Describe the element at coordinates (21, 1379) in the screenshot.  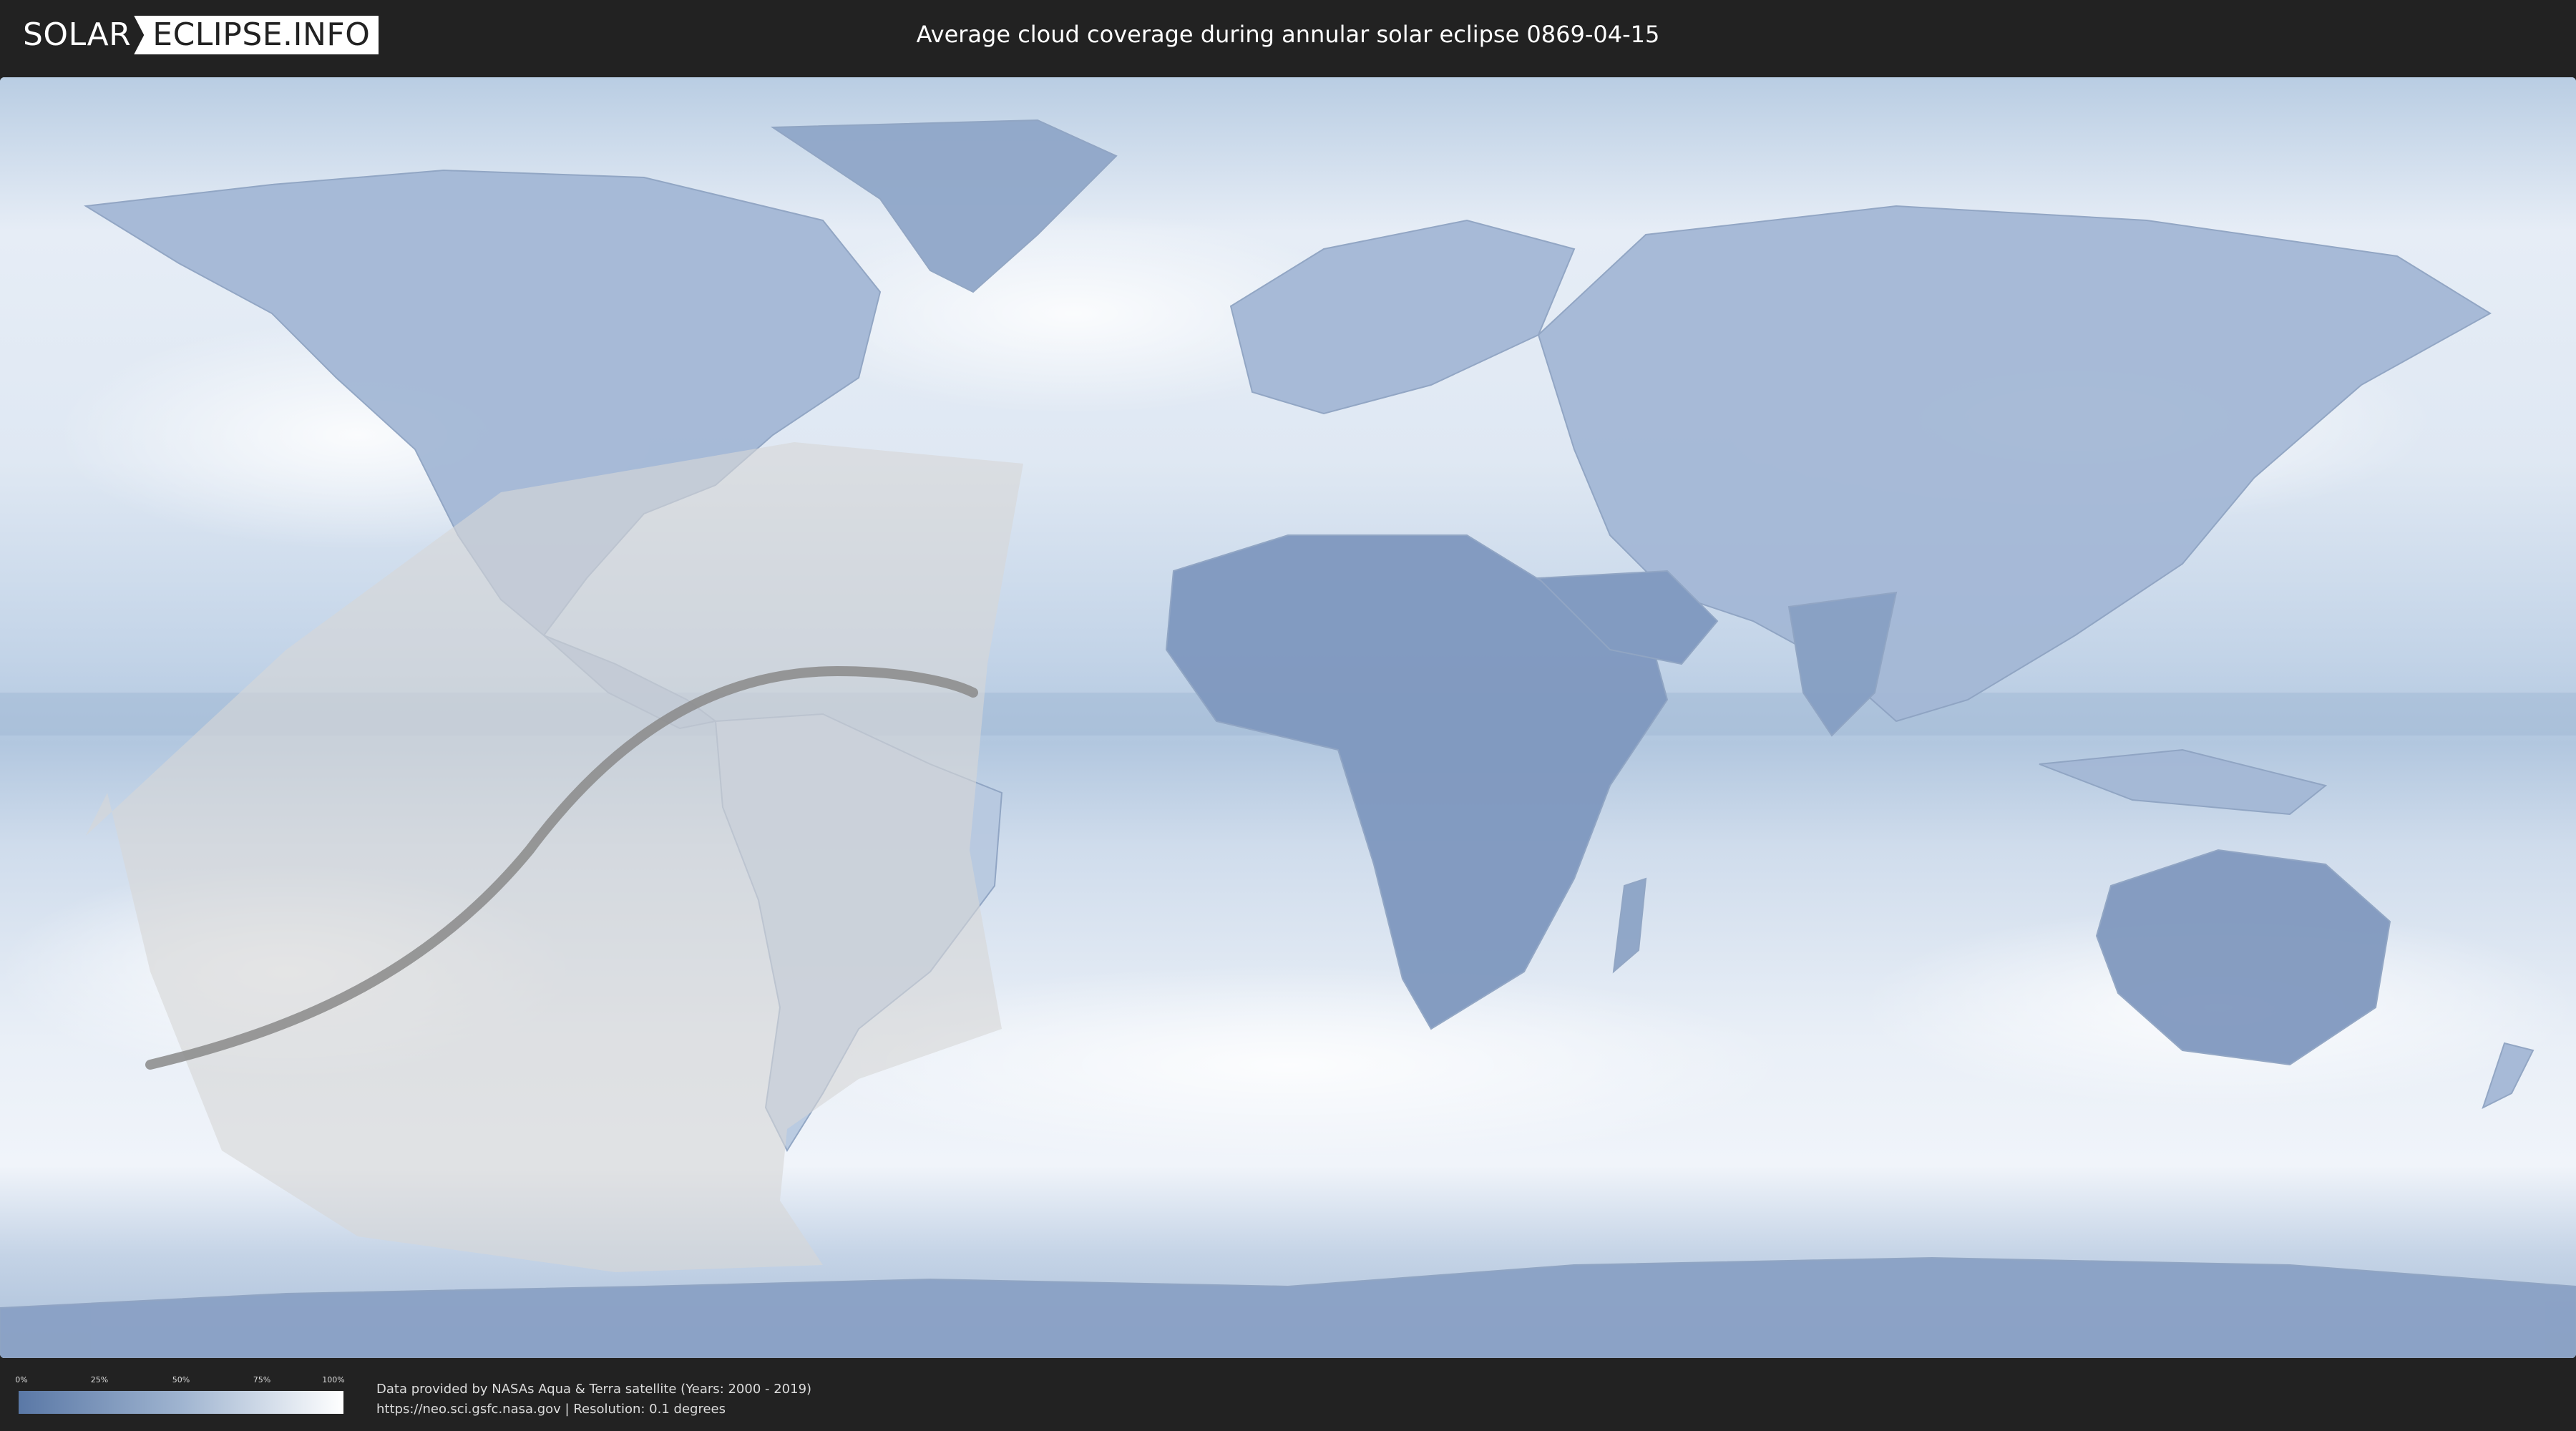
I see `legend-tick-0: 0%` at that location.